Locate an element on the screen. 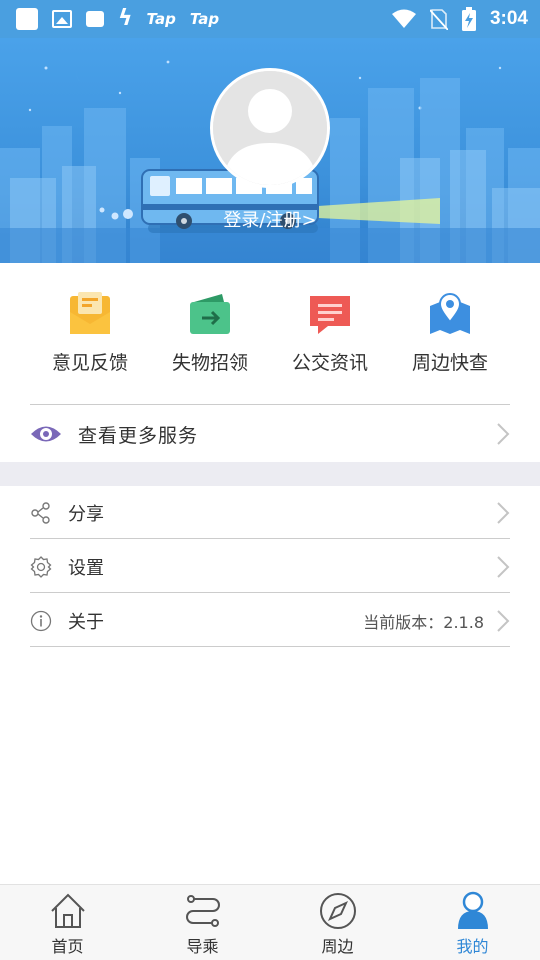 The height and width of the screenshot is (960, 540). nav-route-label: 导乘 is located at coordinates (202, 946).